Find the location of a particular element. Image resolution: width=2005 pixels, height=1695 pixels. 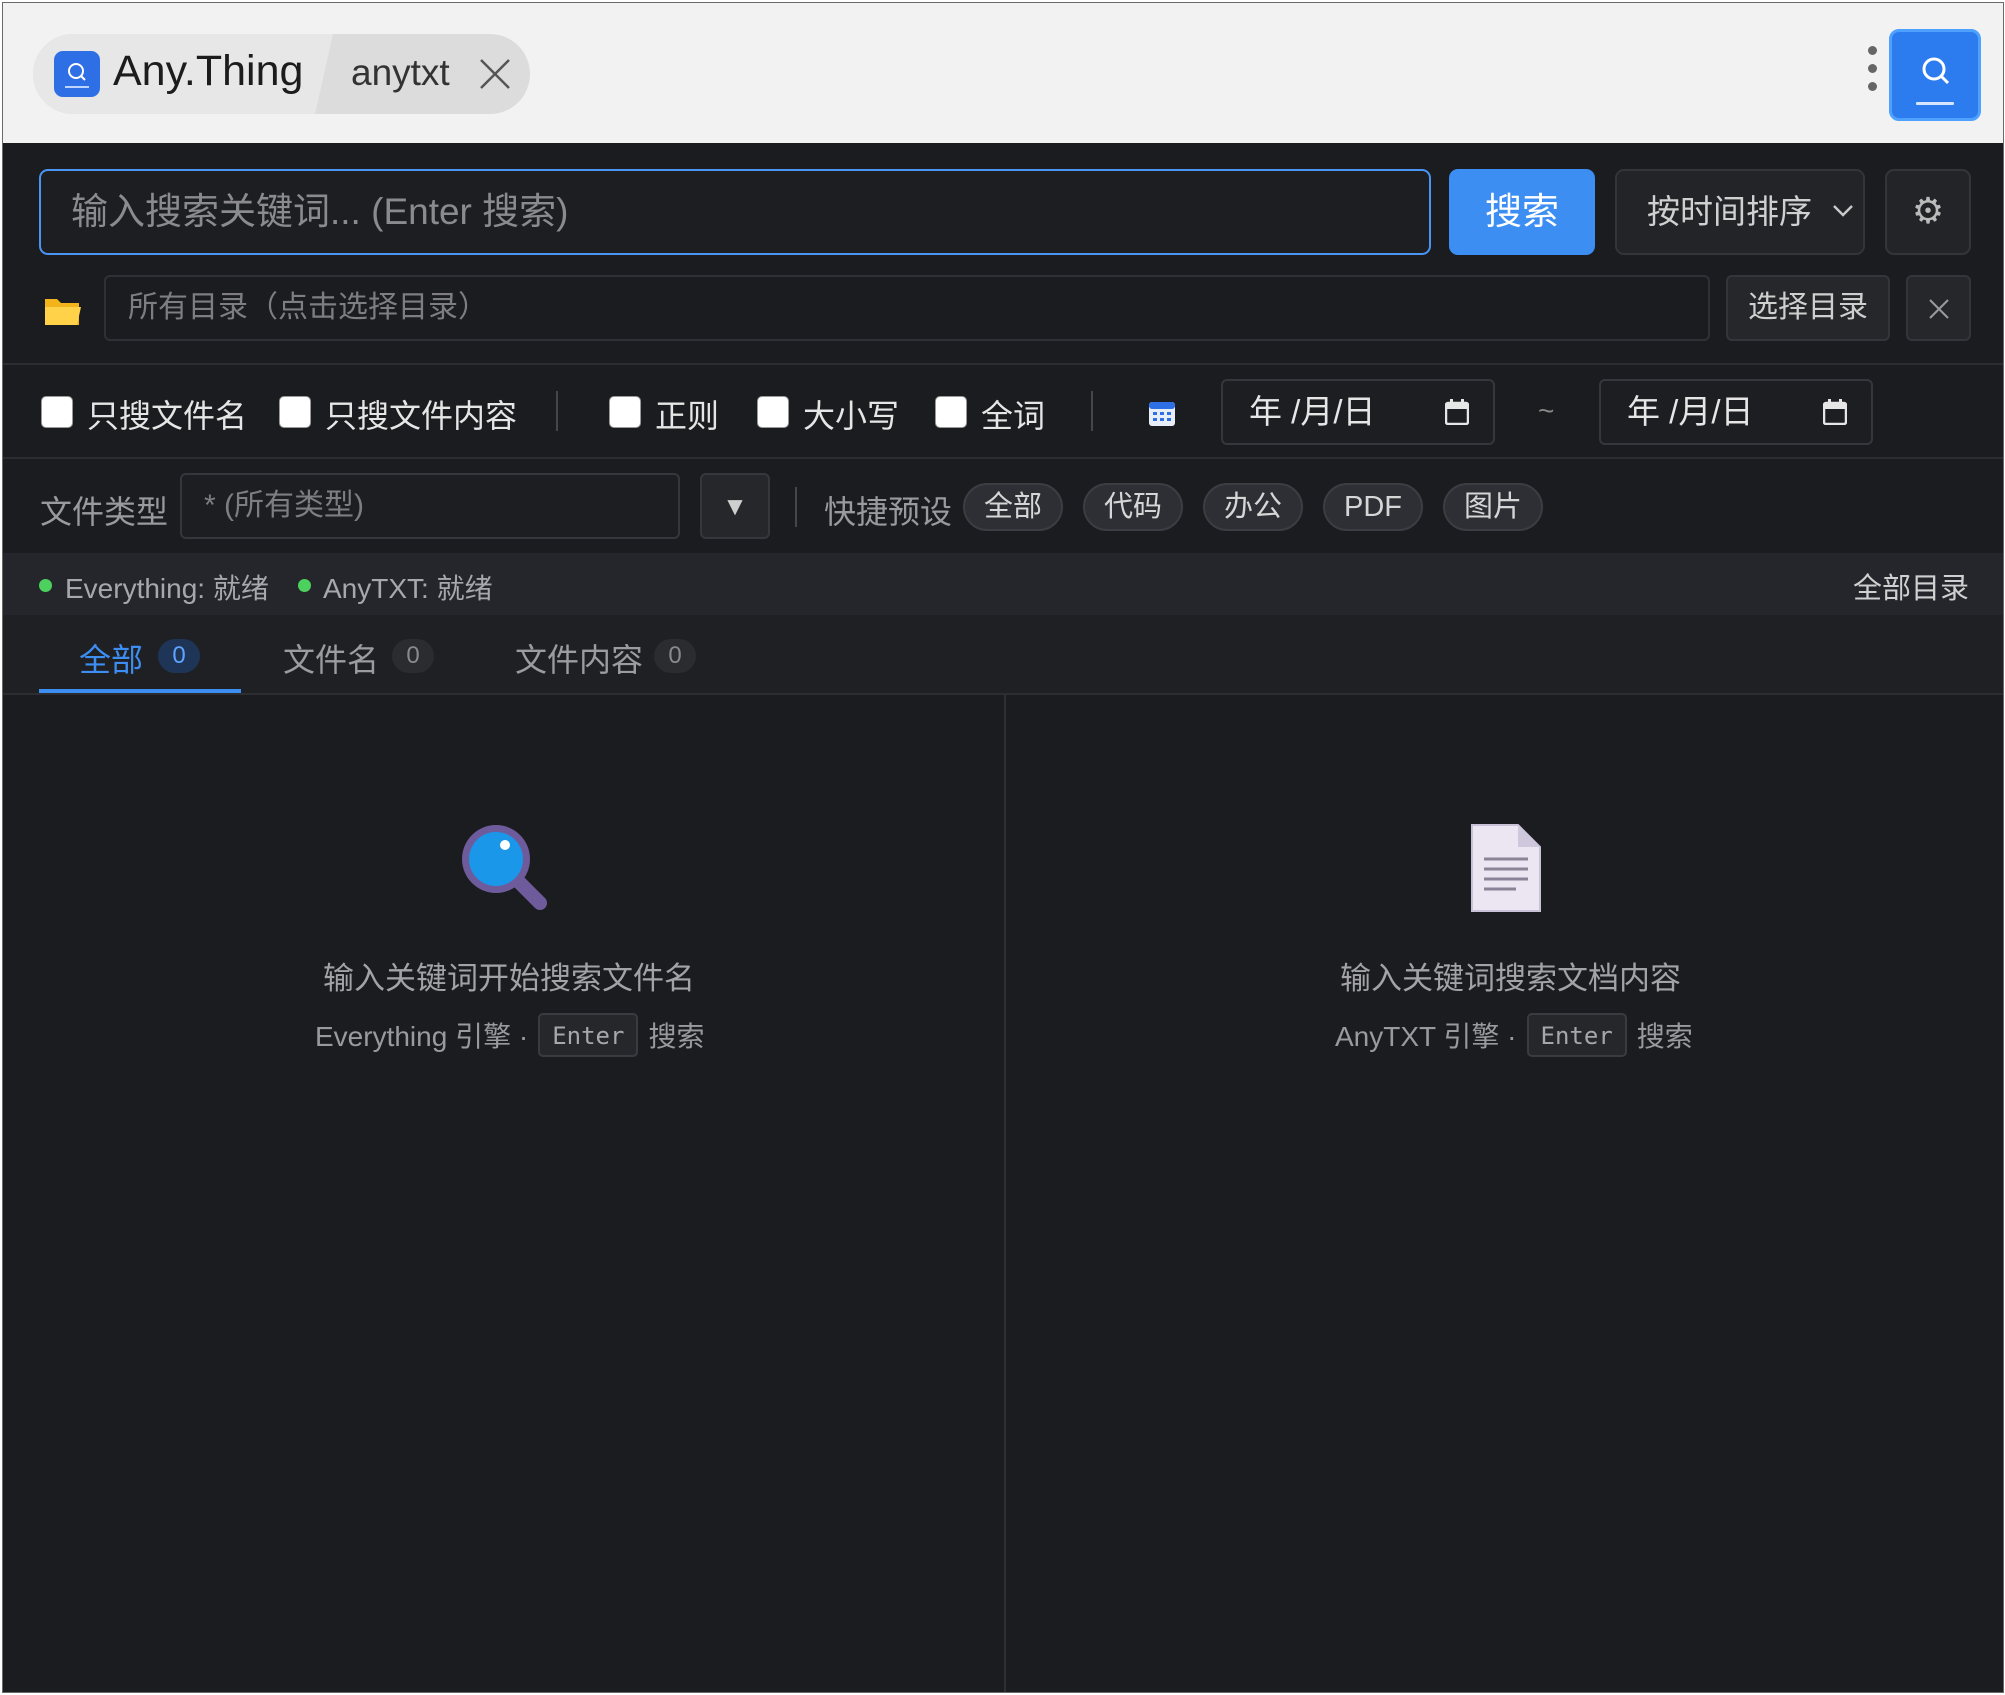

preset-chip-pdf: PDF is located at coordinates (1373, 507).